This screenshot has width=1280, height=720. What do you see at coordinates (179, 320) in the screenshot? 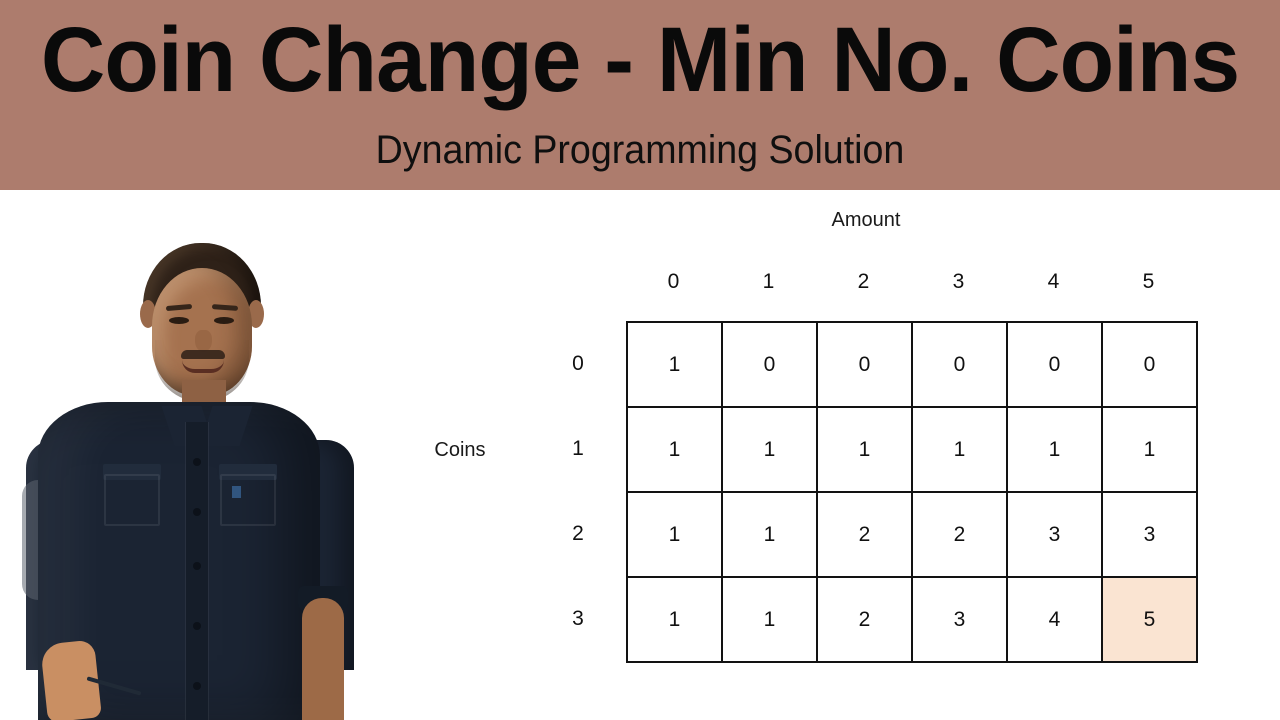
I see `presenter-eye-left` at bounding box center [179, 320].